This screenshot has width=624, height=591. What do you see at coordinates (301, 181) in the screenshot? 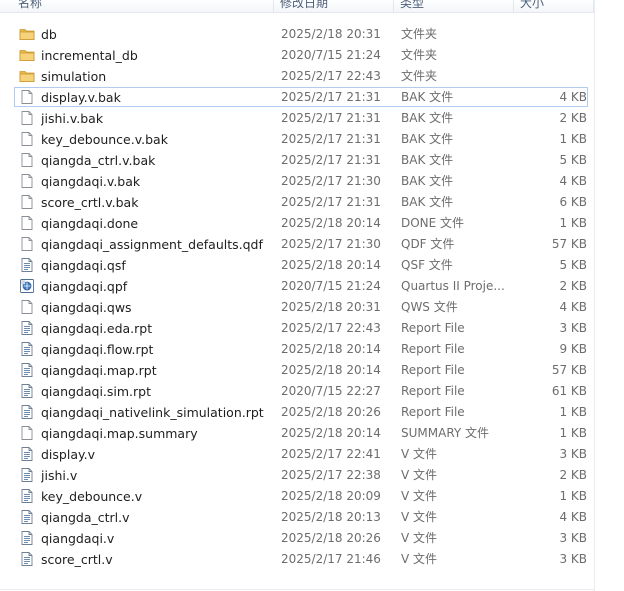
I see `file-row: qiangdaqi.v.bak 2025/2/17 21:30 BAK 文件 4 KB` at bounding box center [301, 181].